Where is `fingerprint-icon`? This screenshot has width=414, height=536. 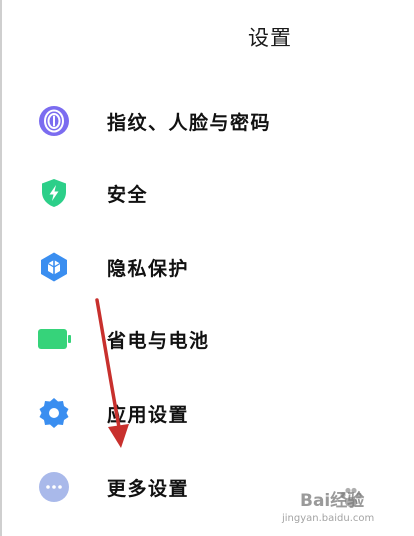
fingerprint-icon is located at coordinates (54, 121).